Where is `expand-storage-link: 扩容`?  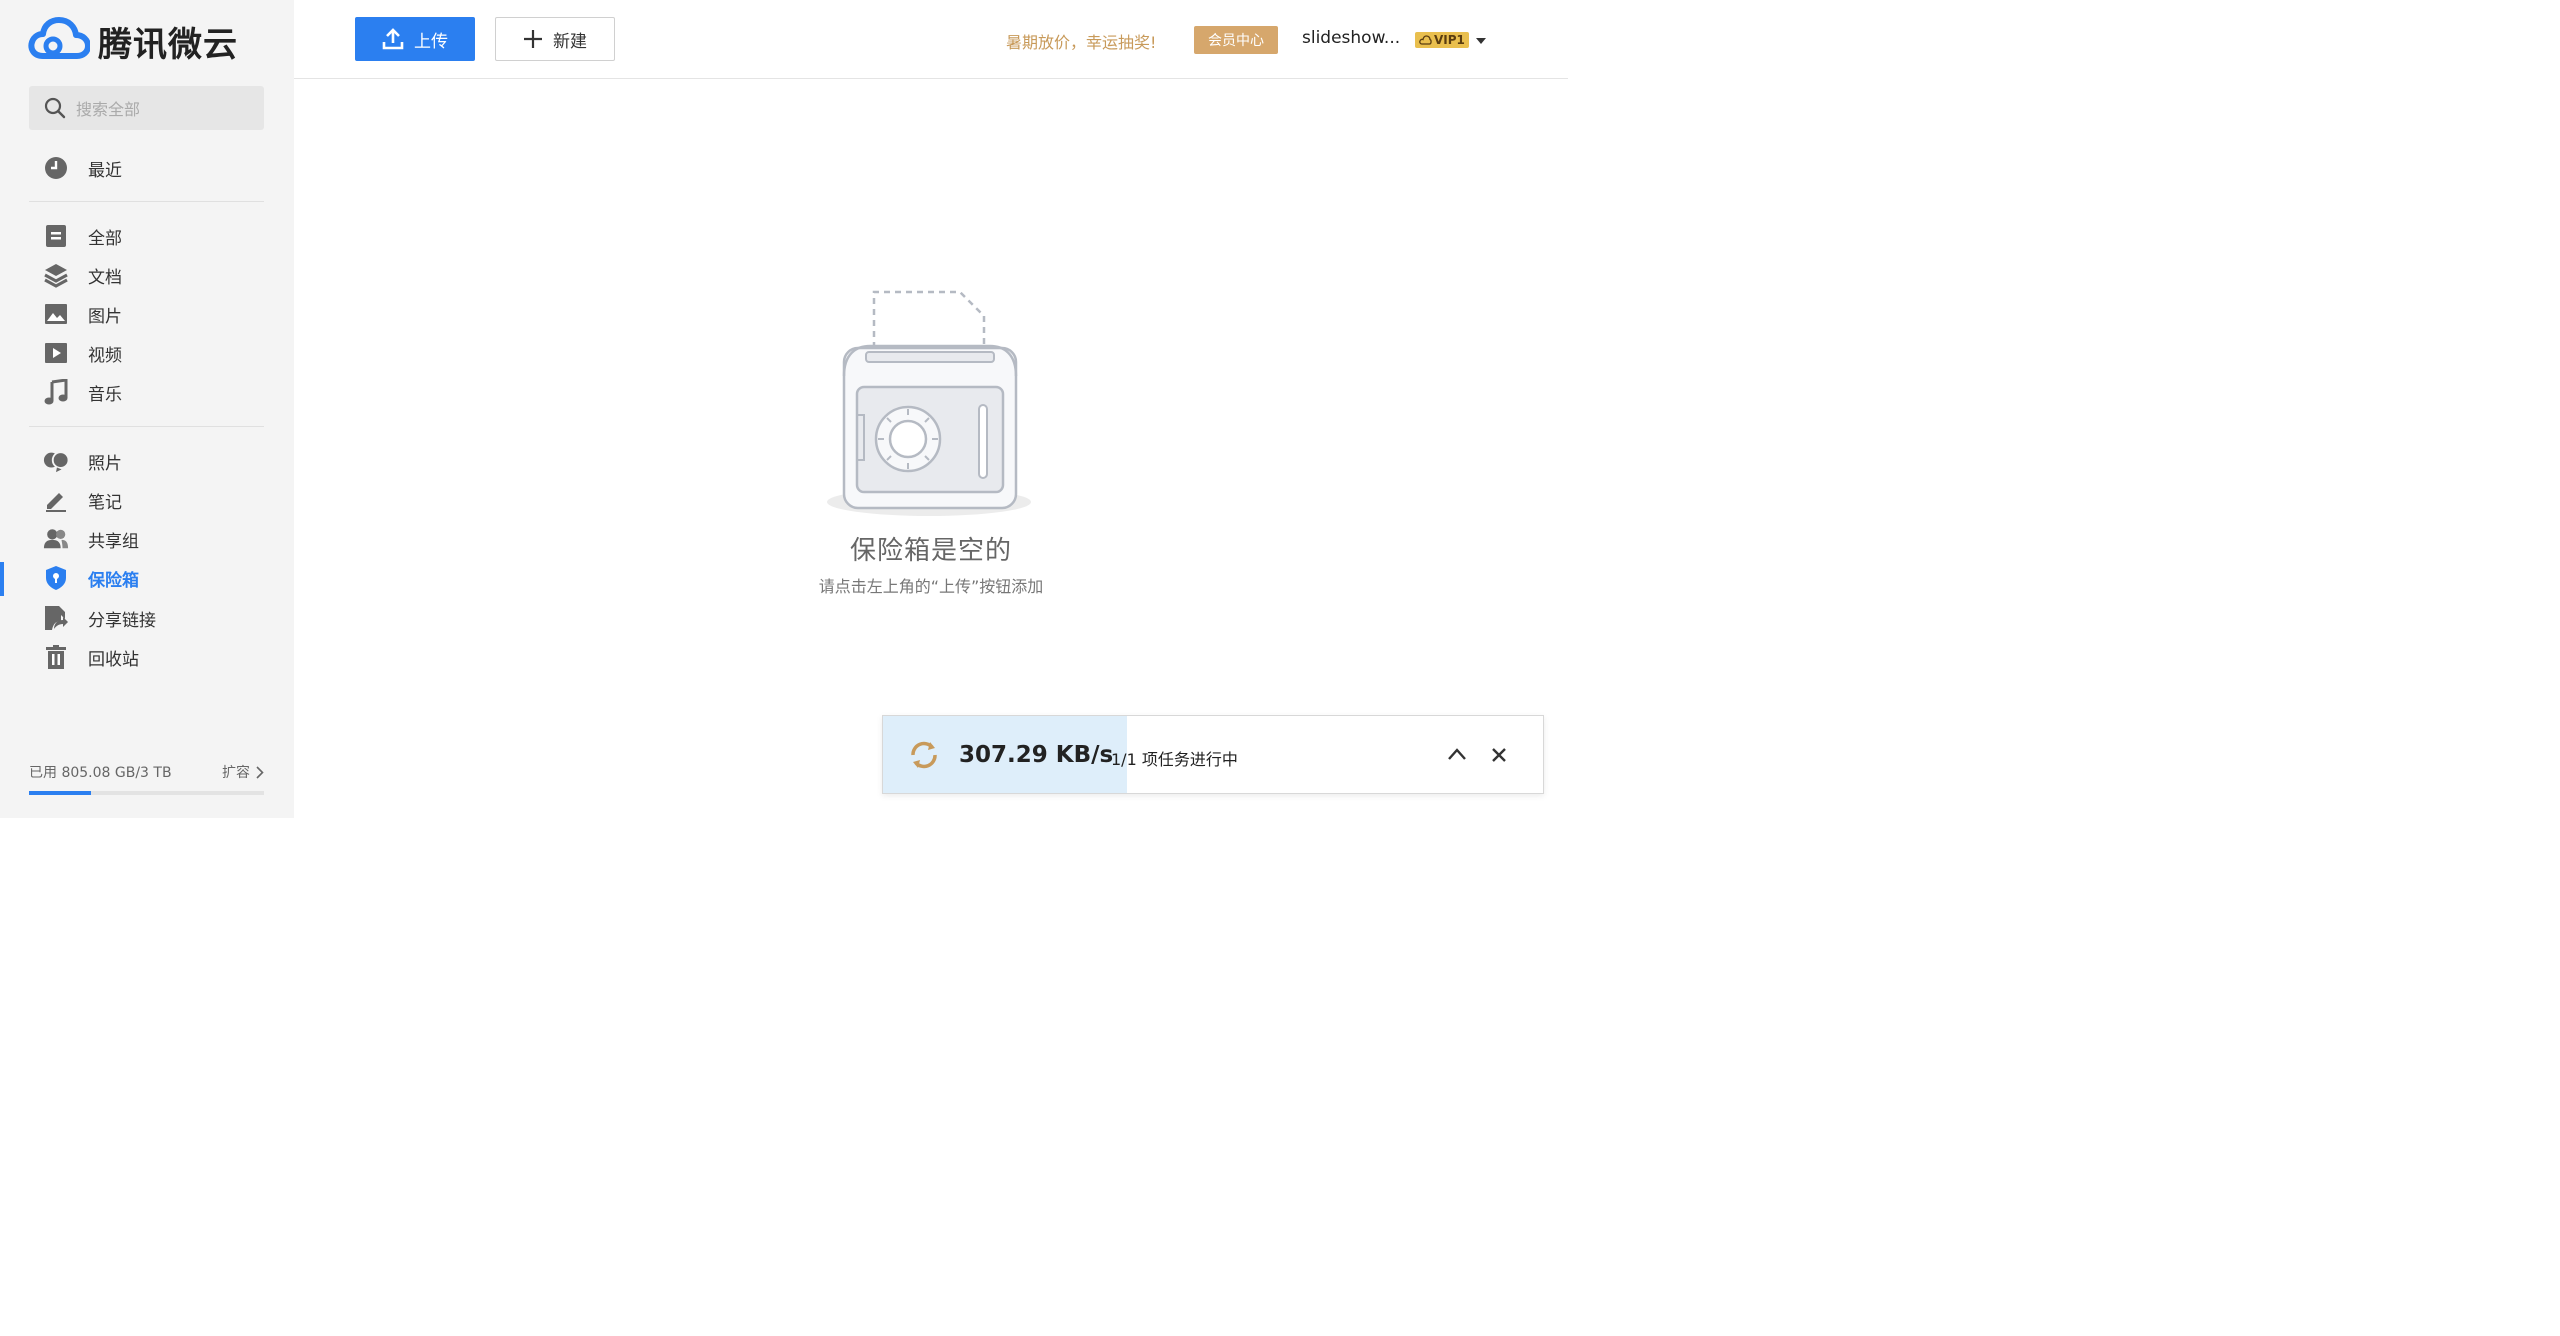 expand-storage-link: 扩容 is located at coordinates (243, 772).